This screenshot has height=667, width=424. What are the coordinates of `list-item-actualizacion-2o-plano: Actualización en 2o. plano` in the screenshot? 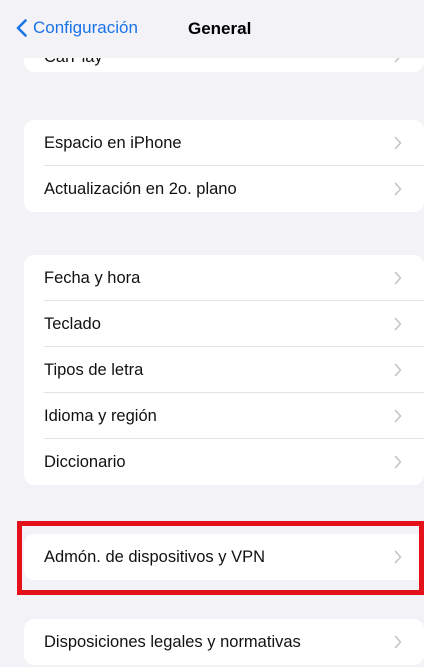 It's located at (224, 189).